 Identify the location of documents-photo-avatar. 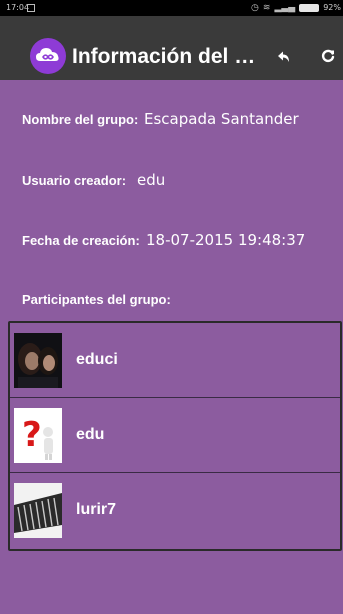
(38, 510).